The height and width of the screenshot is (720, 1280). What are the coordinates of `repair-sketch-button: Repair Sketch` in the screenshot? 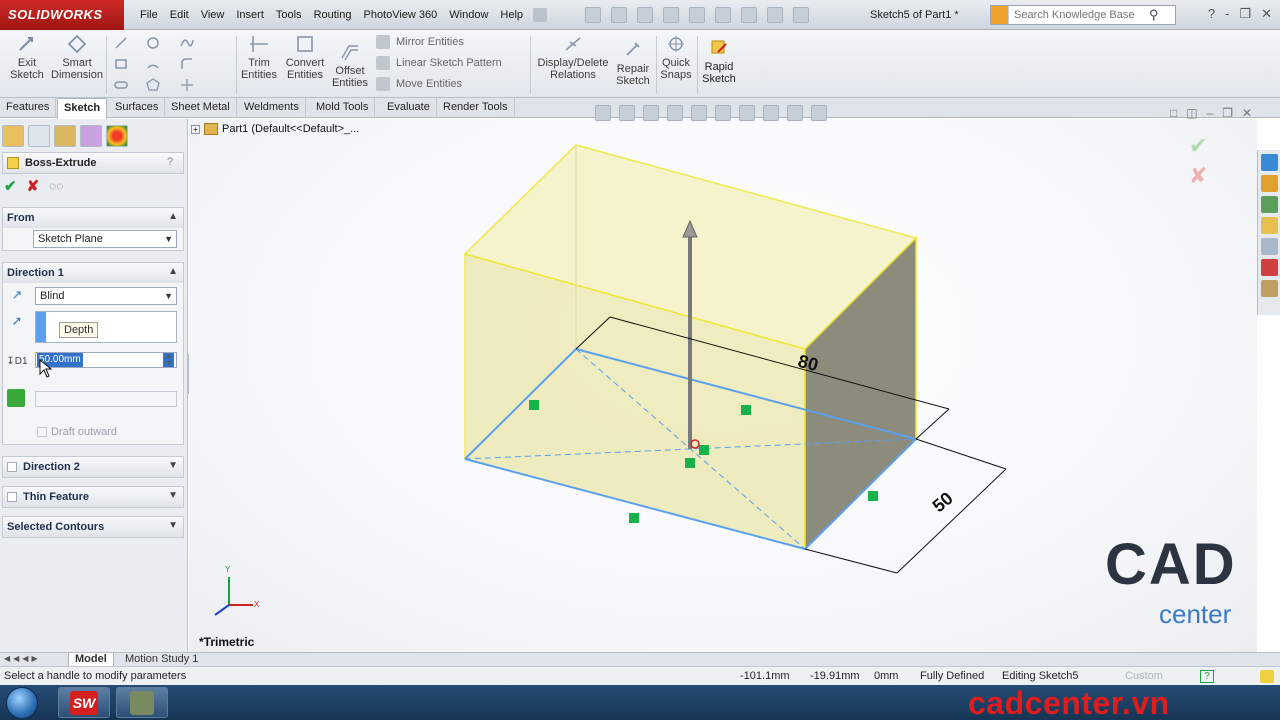 It's located at (633, 63).